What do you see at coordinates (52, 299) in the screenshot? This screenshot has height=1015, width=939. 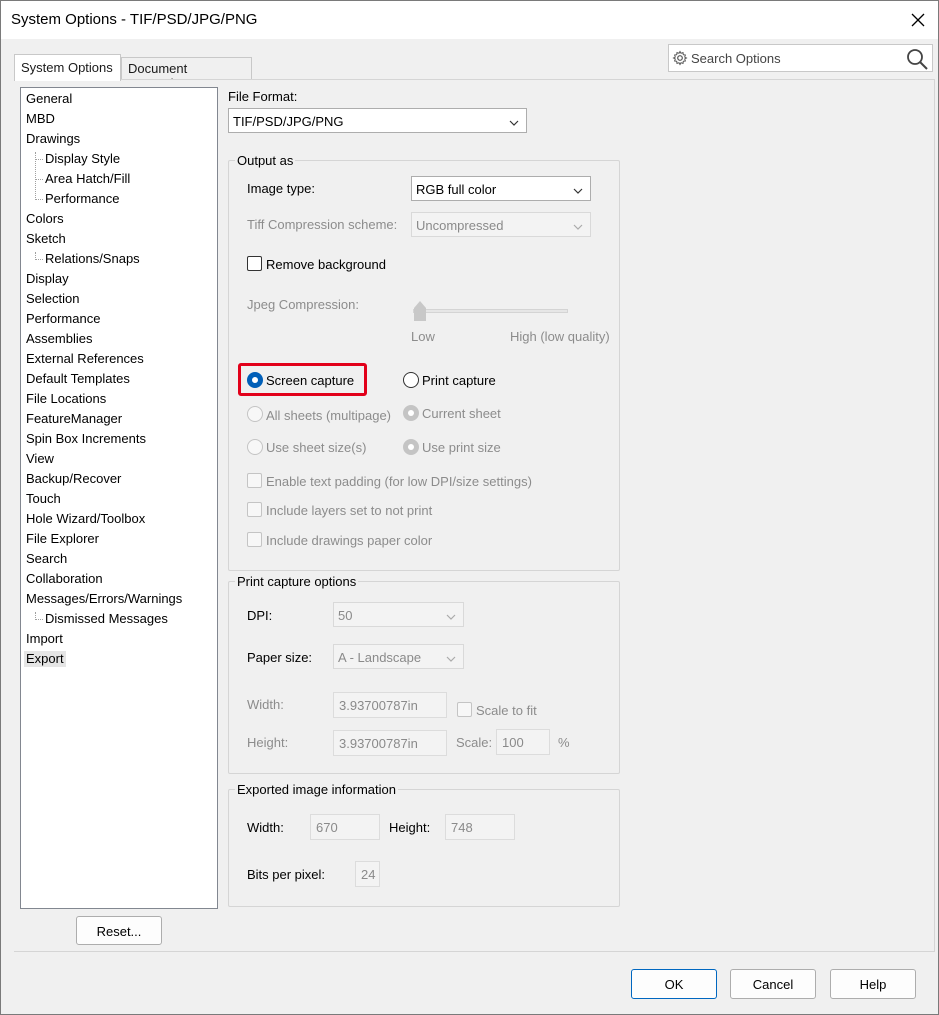 I see `tree-item-selection: Selection` at bounding box center [52, 299].